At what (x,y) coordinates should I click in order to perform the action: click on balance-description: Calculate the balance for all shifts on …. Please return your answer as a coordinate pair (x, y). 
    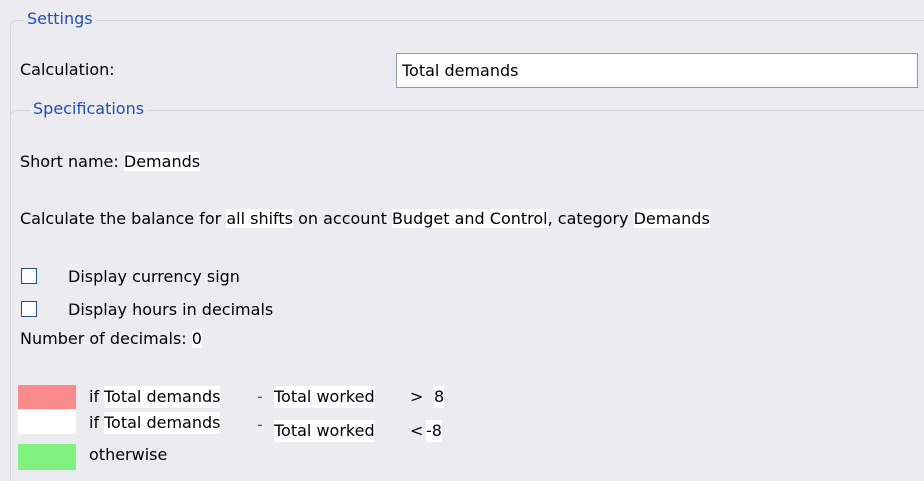
    Looking at the image, I should click on (365, 219).